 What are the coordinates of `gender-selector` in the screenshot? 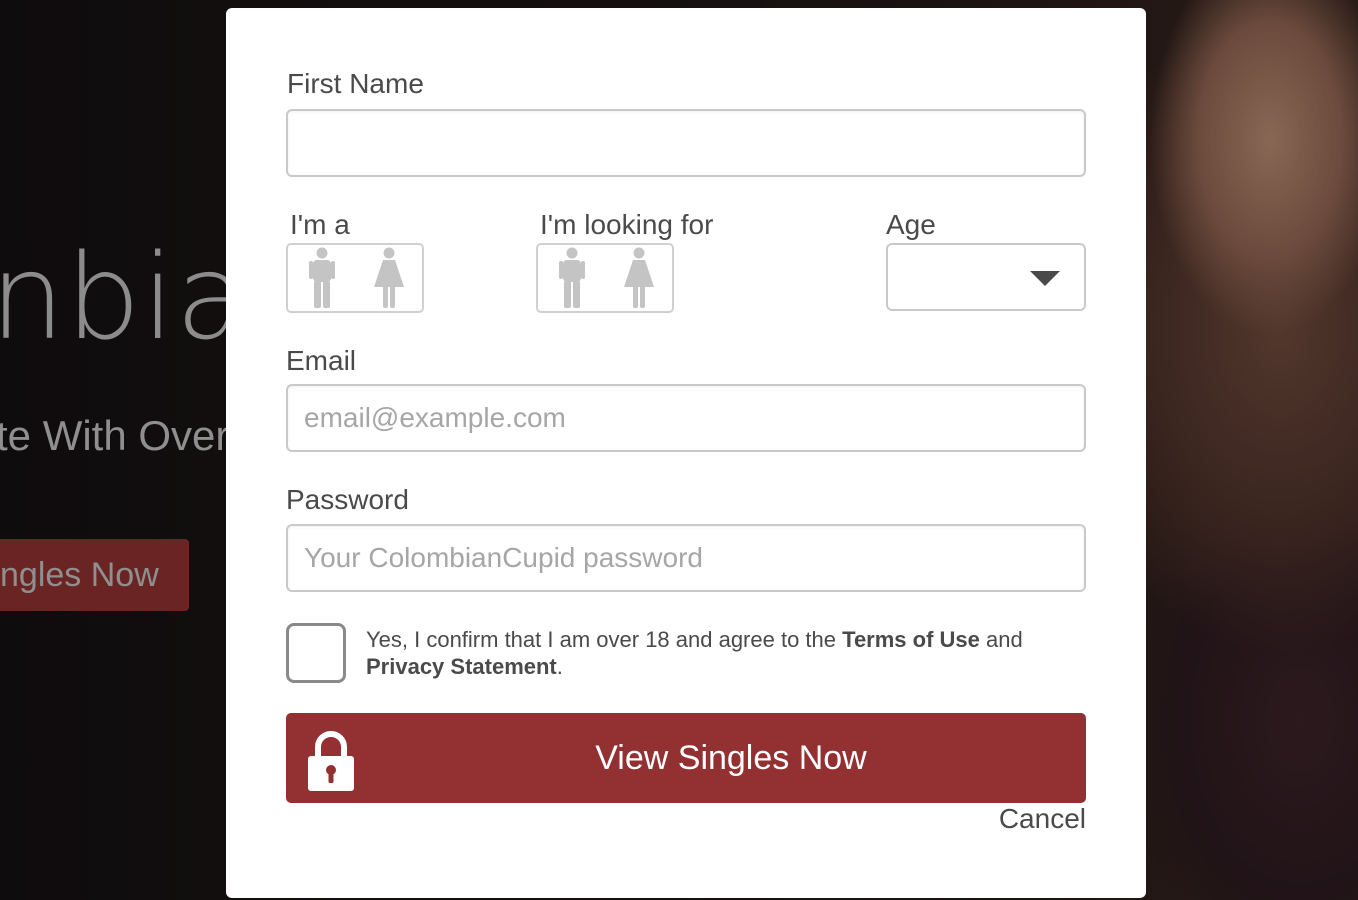 It's located at (355, 278).